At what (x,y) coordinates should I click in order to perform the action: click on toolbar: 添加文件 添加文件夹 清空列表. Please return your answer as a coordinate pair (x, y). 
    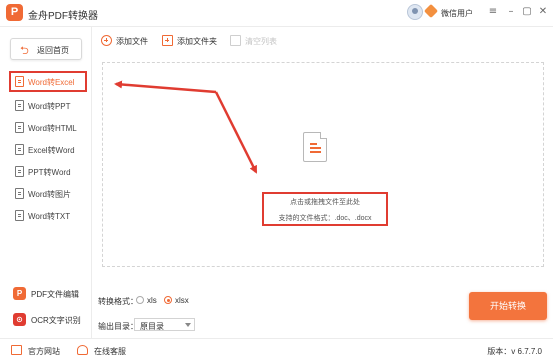
    Looking at the image, I should click on (323, 40).